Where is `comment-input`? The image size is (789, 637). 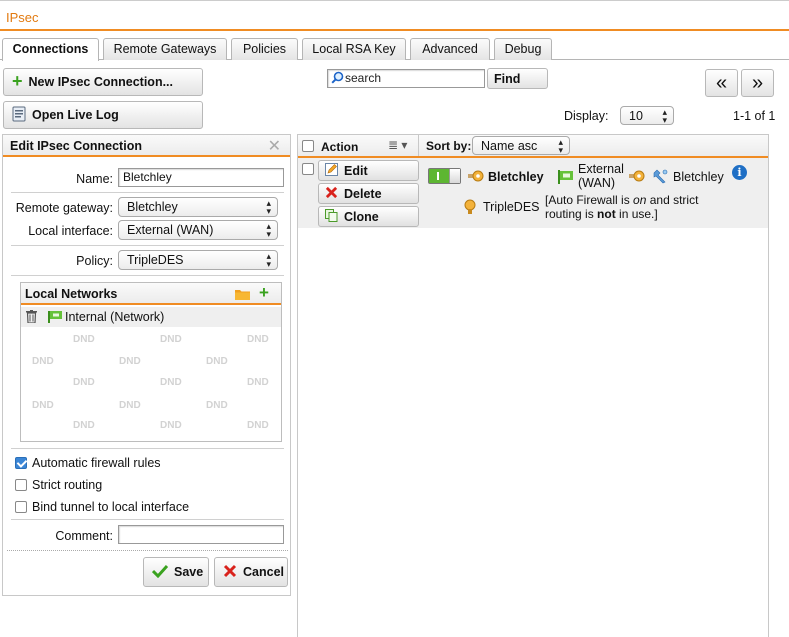 comment-input is located at coordinates (201, 534).